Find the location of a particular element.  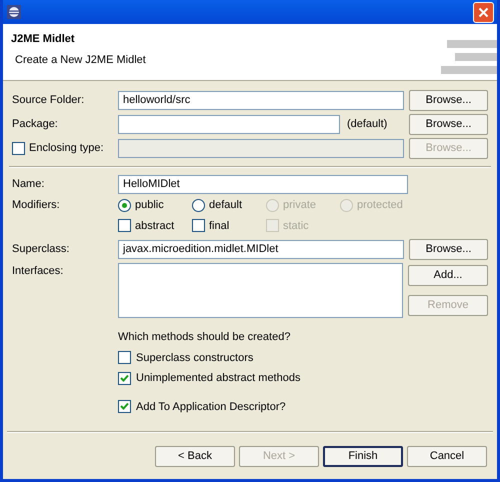

checkbox-label: Unimplemented abstract methods is located at coordinates (218, 378).